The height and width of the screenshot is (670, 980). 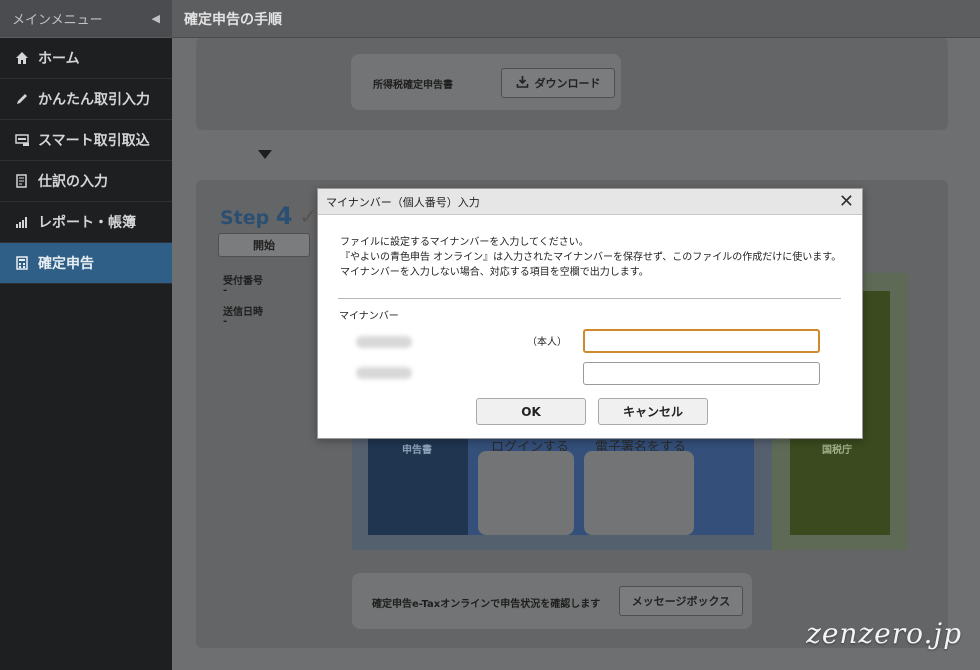 I want to click on receipt-value: -, so click(x=225, y=290).